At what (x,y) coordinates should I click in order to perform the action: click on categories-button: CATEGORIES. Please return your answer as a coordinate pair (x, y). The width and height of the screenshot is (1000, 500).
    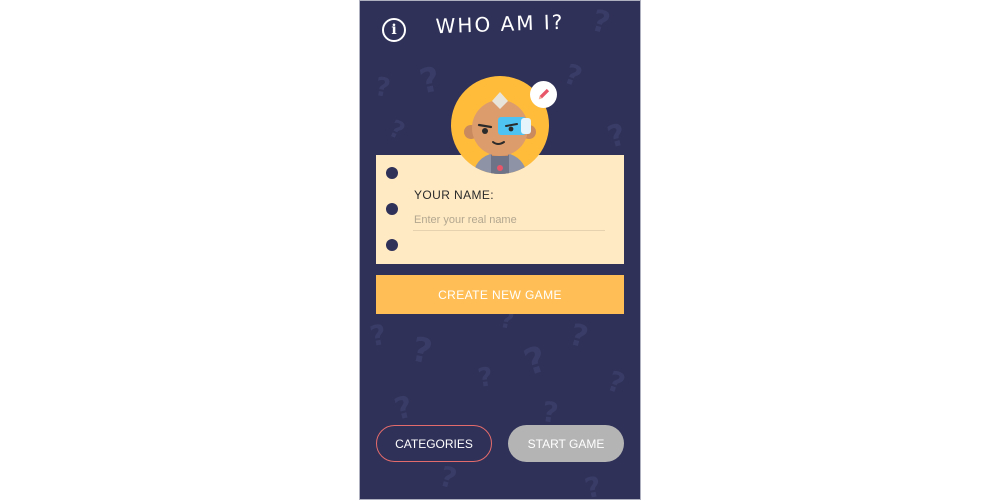
    Looking at the image, I should click on (434, 443).